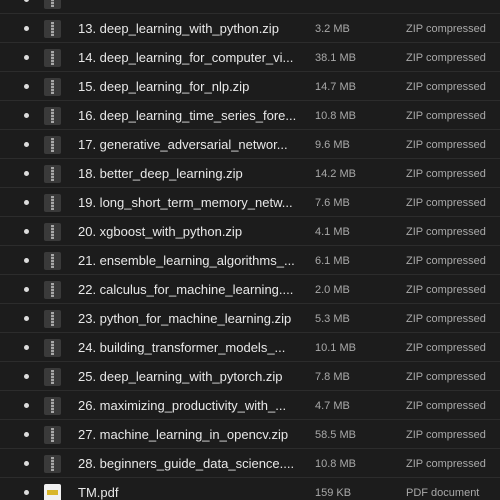  Describe the element at coordinates (443, 493) in the screenshot. I see `file-kind: PDF document` at that location.